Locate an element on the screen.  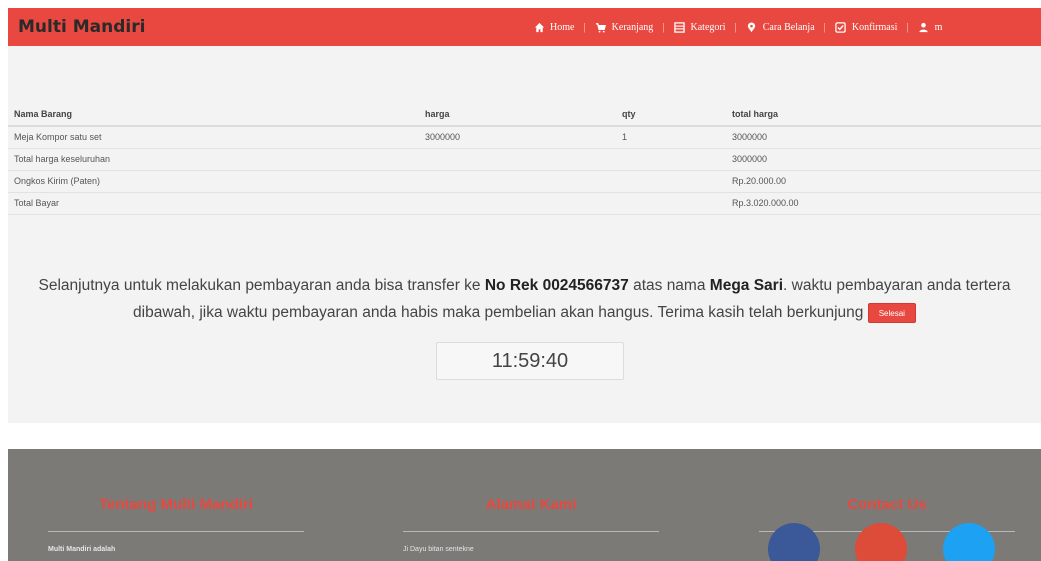
check-icon is located at coordinates (841, 27).